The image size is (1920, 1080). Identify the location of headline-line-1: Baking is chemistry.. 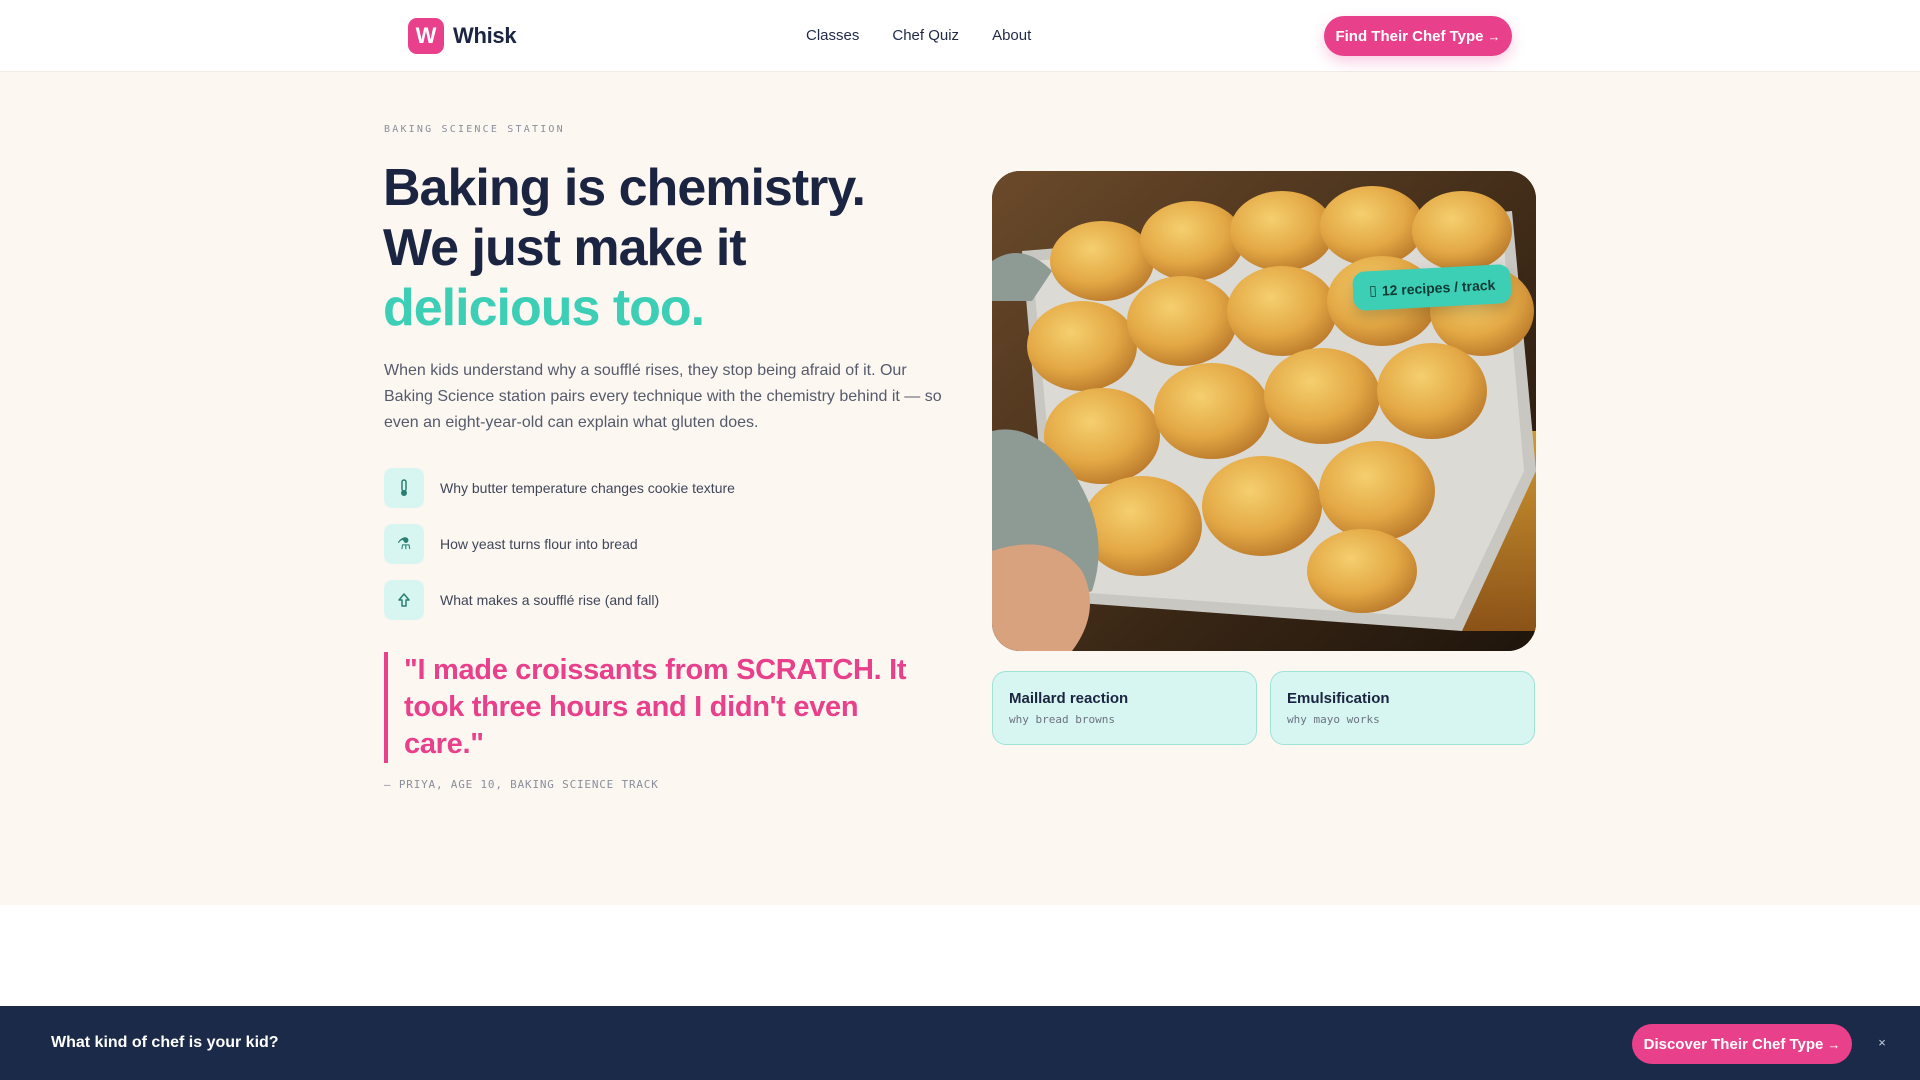
(624, 188).